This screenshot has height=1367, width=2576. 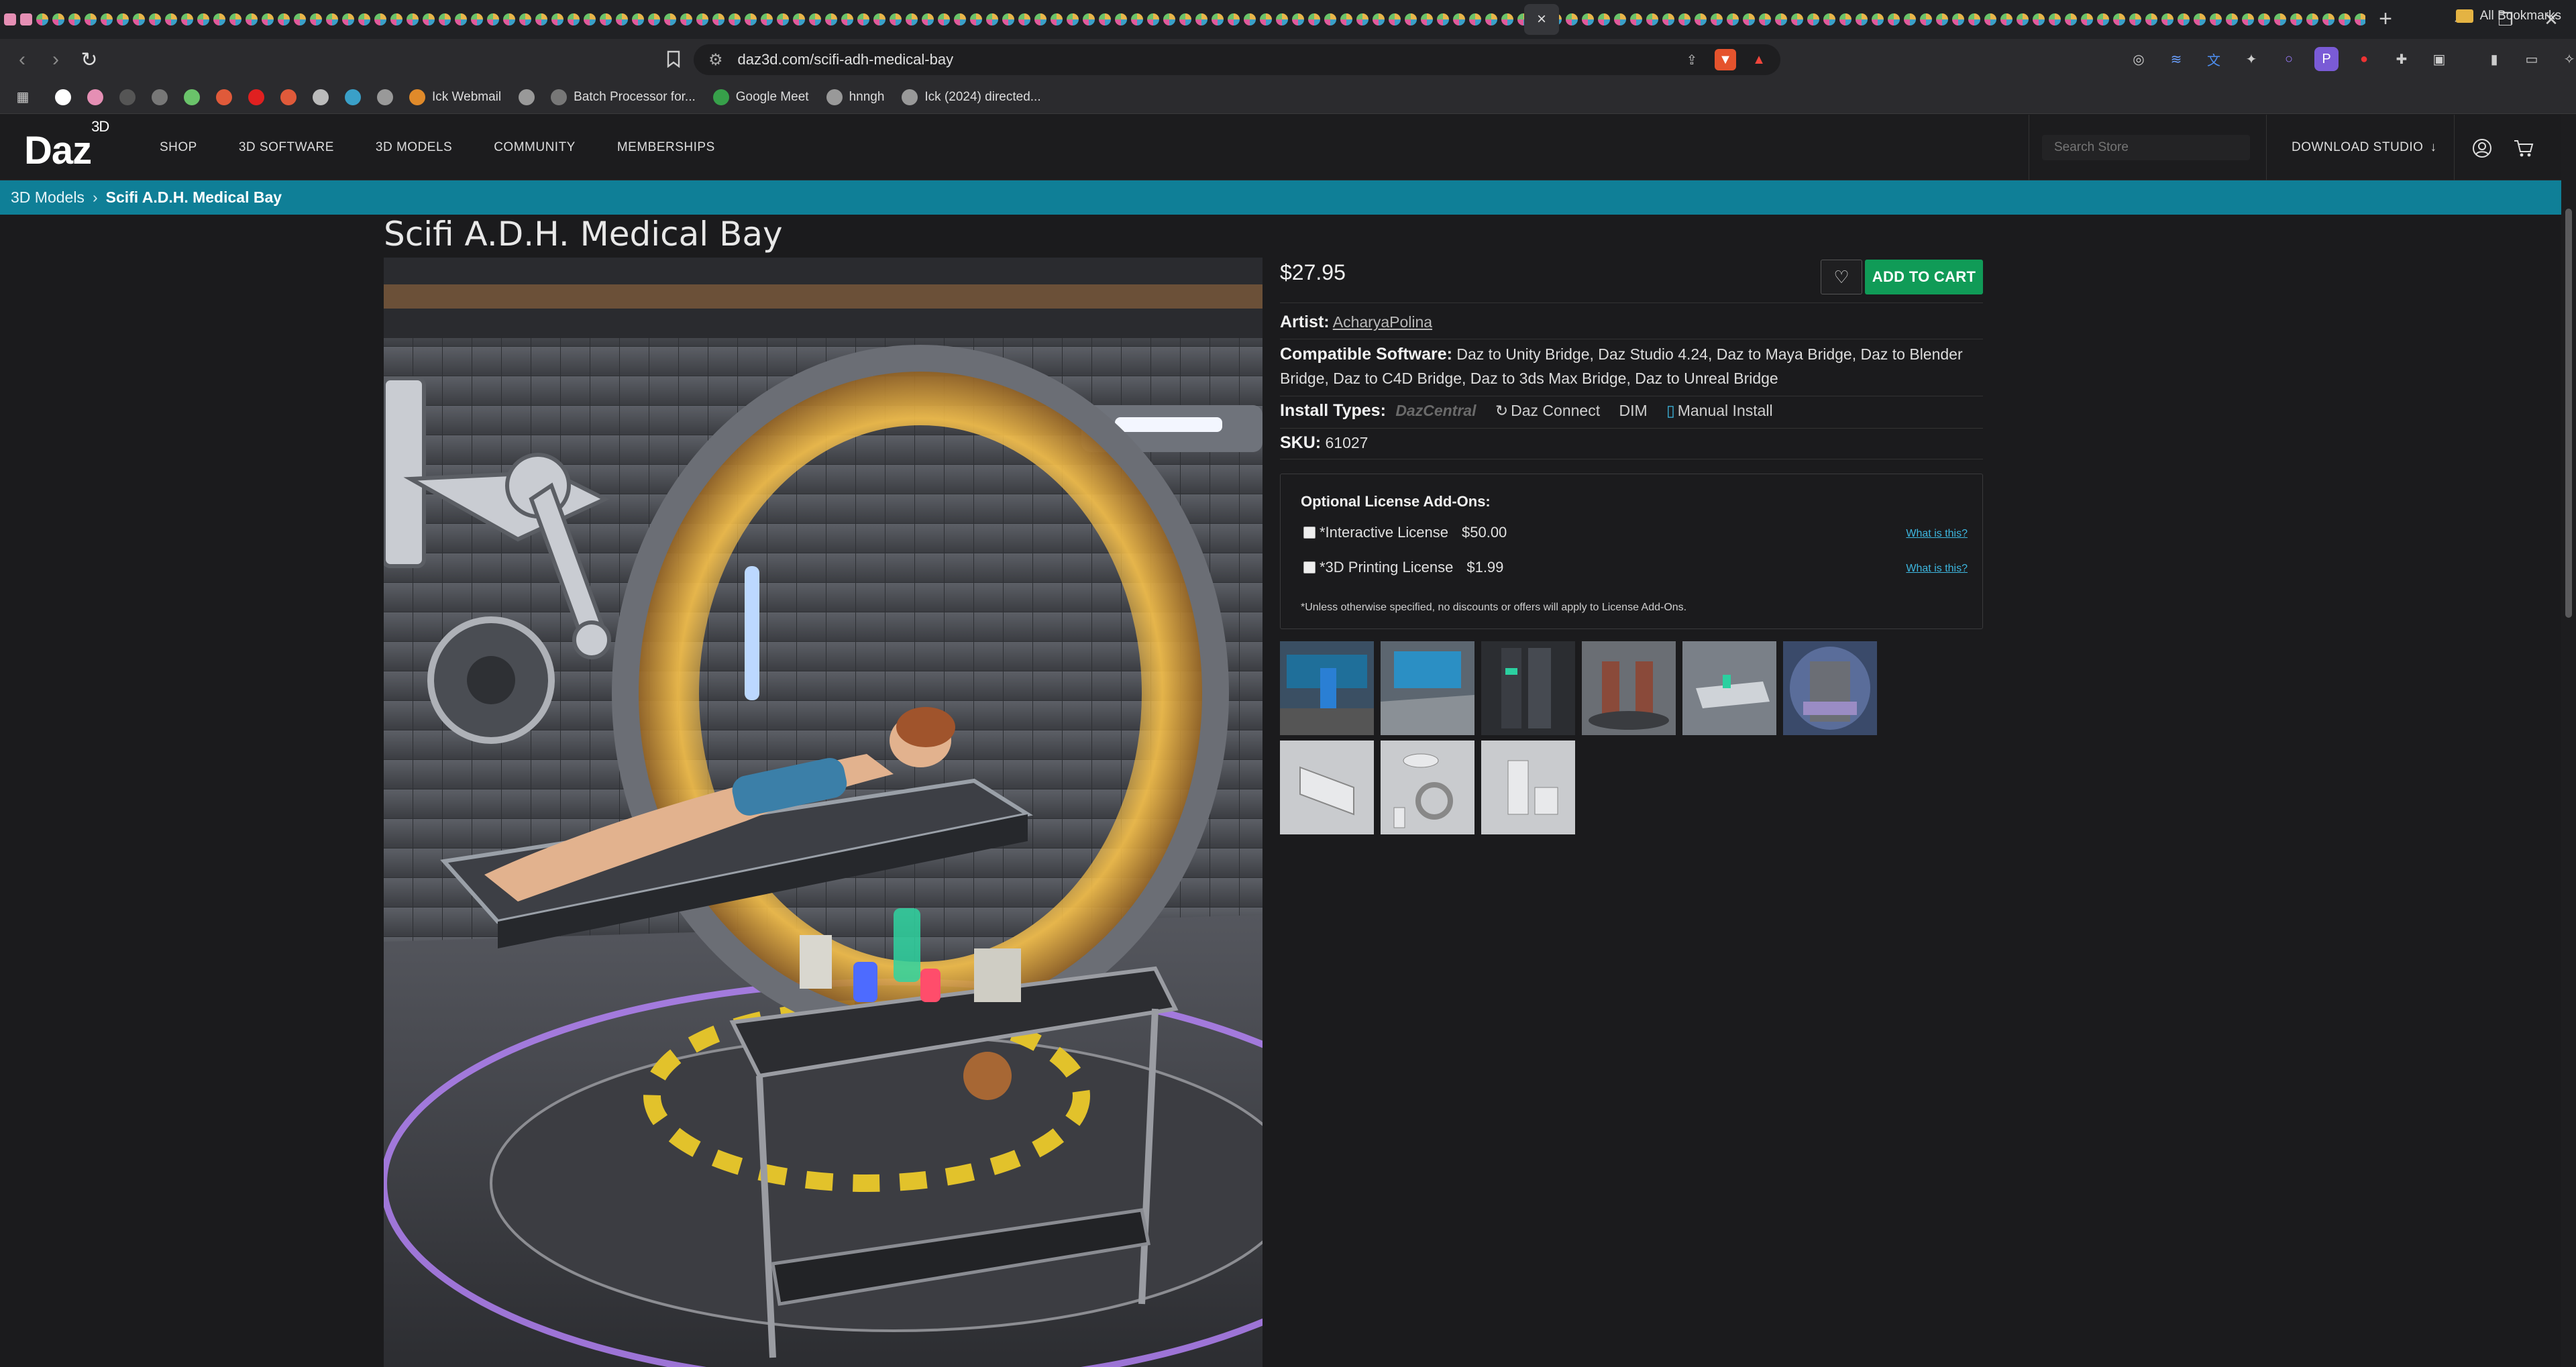 What do you see at coordinates (2482, 148) in the screenshot?
I see `account-icon` at bounding box center [2482, 148].